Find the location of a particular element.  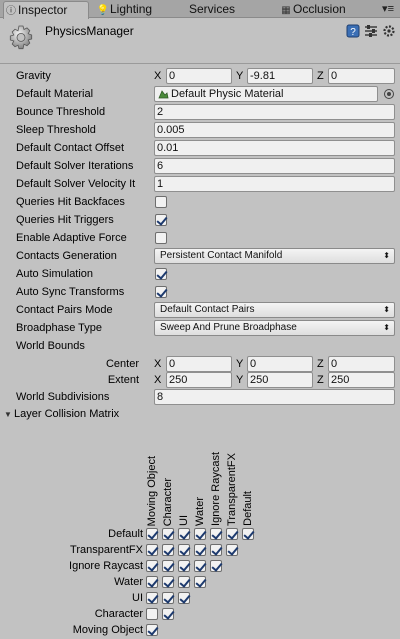

default-solver-velocity-row: Default Solver Velocity It 1 is located at coordinates (200, 184).